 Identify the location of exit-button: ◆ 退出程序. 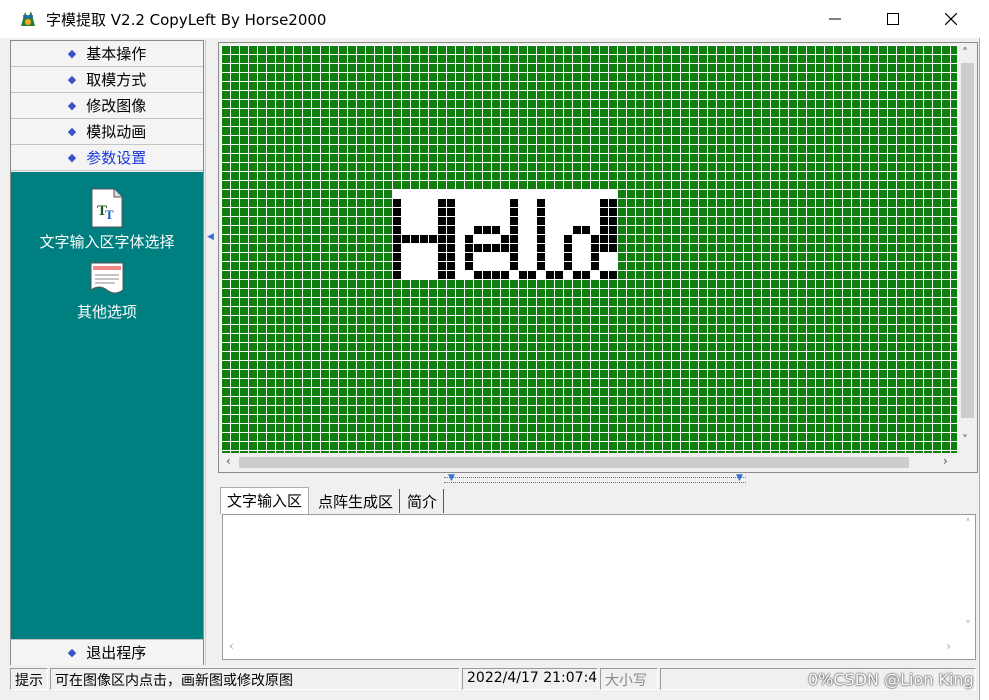
(107, 652).